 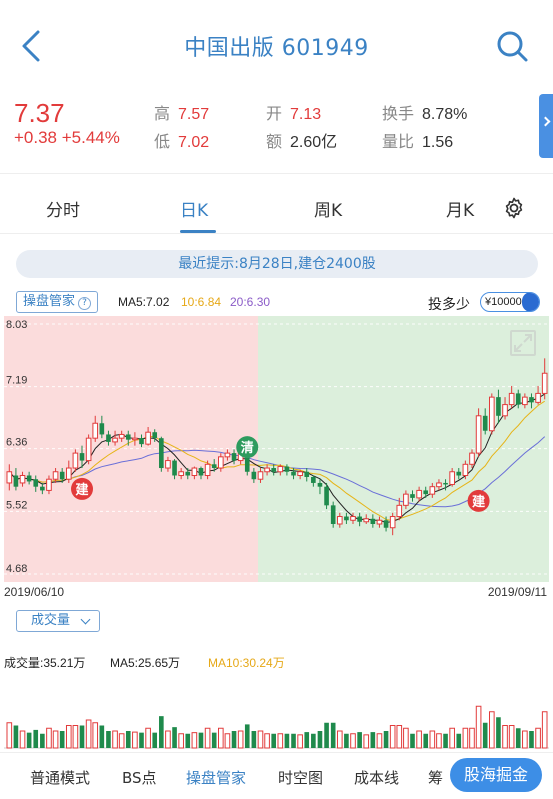 I want to click on fullscreen-button, so click(x=523, y=343).